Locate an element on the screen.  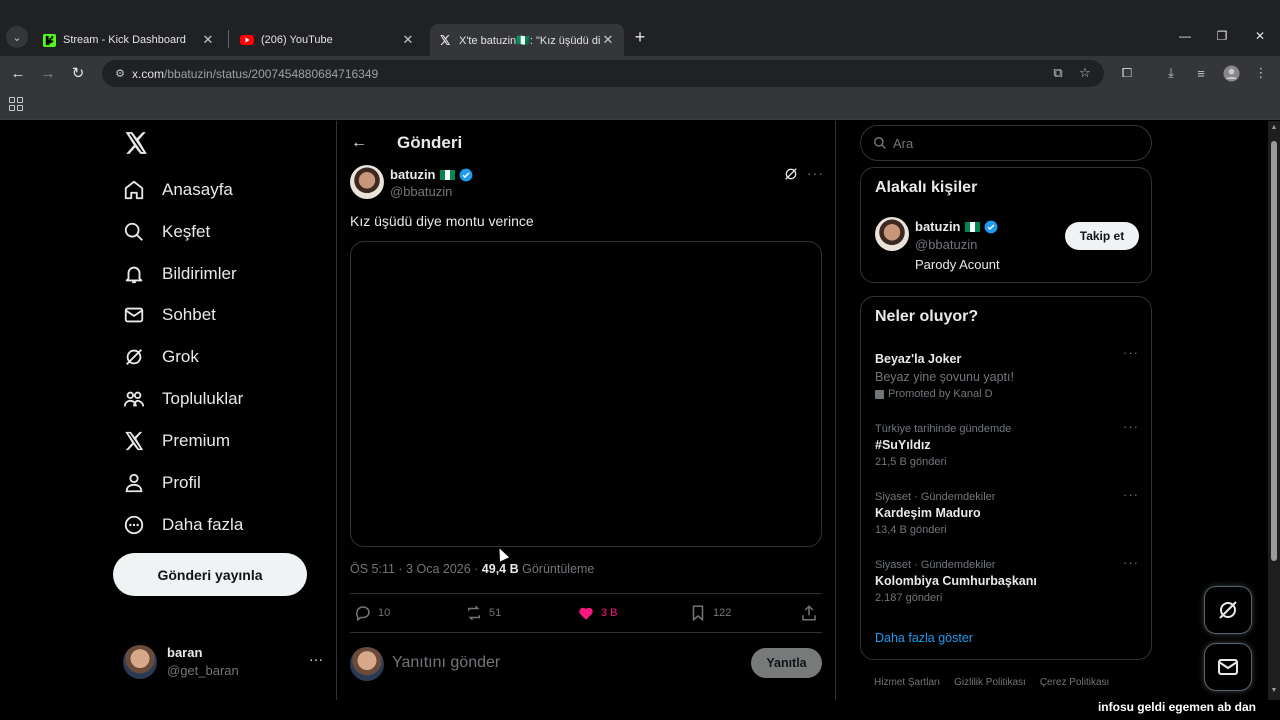
repost-action: 51 is located at coordinates (483, 613).